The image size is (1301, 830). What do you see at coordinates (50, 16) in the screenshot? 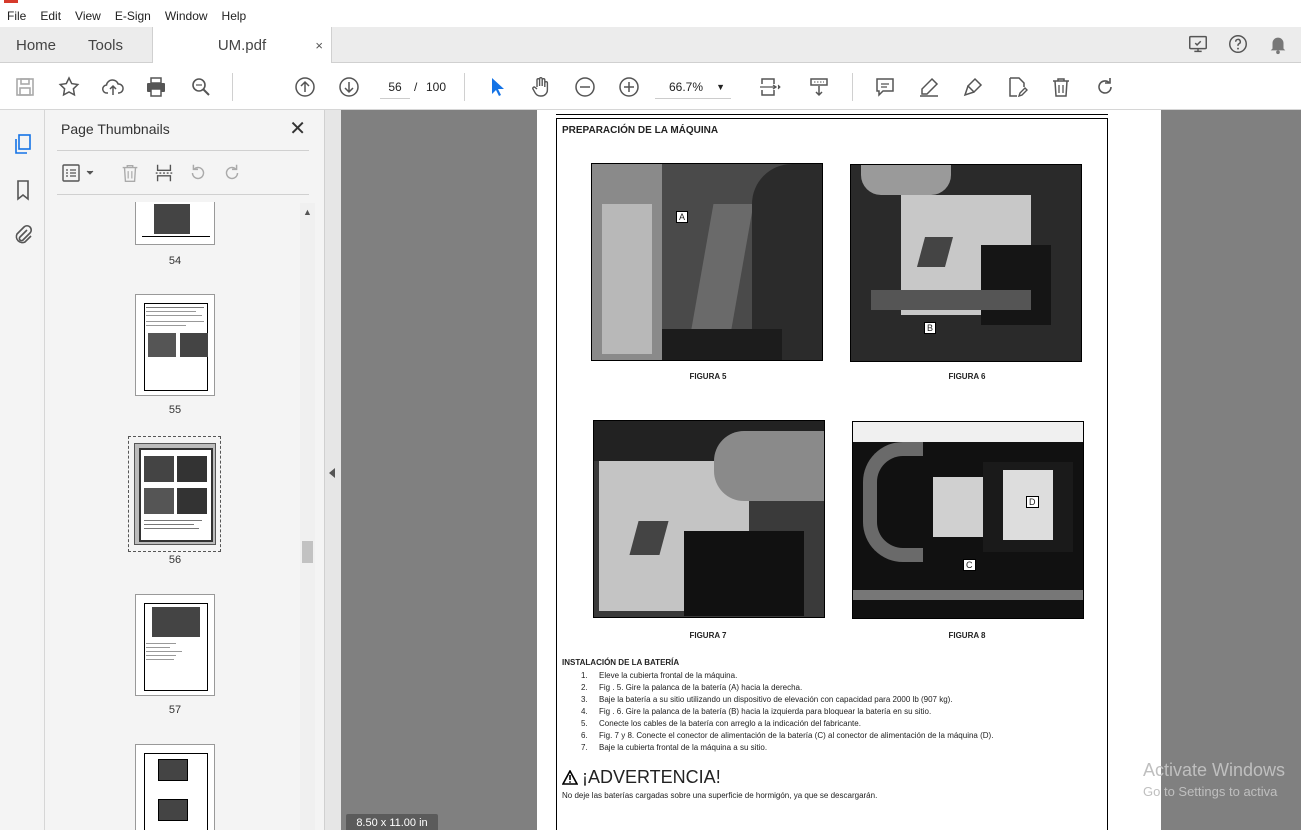
I see `menu-edit: Edit` at bounding box center [50, 16].